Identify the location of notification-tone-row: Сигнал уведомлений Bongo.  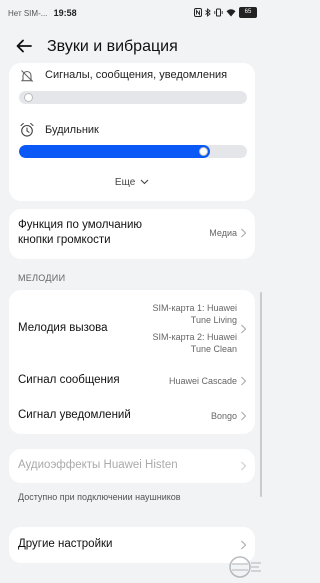
(132, 416).